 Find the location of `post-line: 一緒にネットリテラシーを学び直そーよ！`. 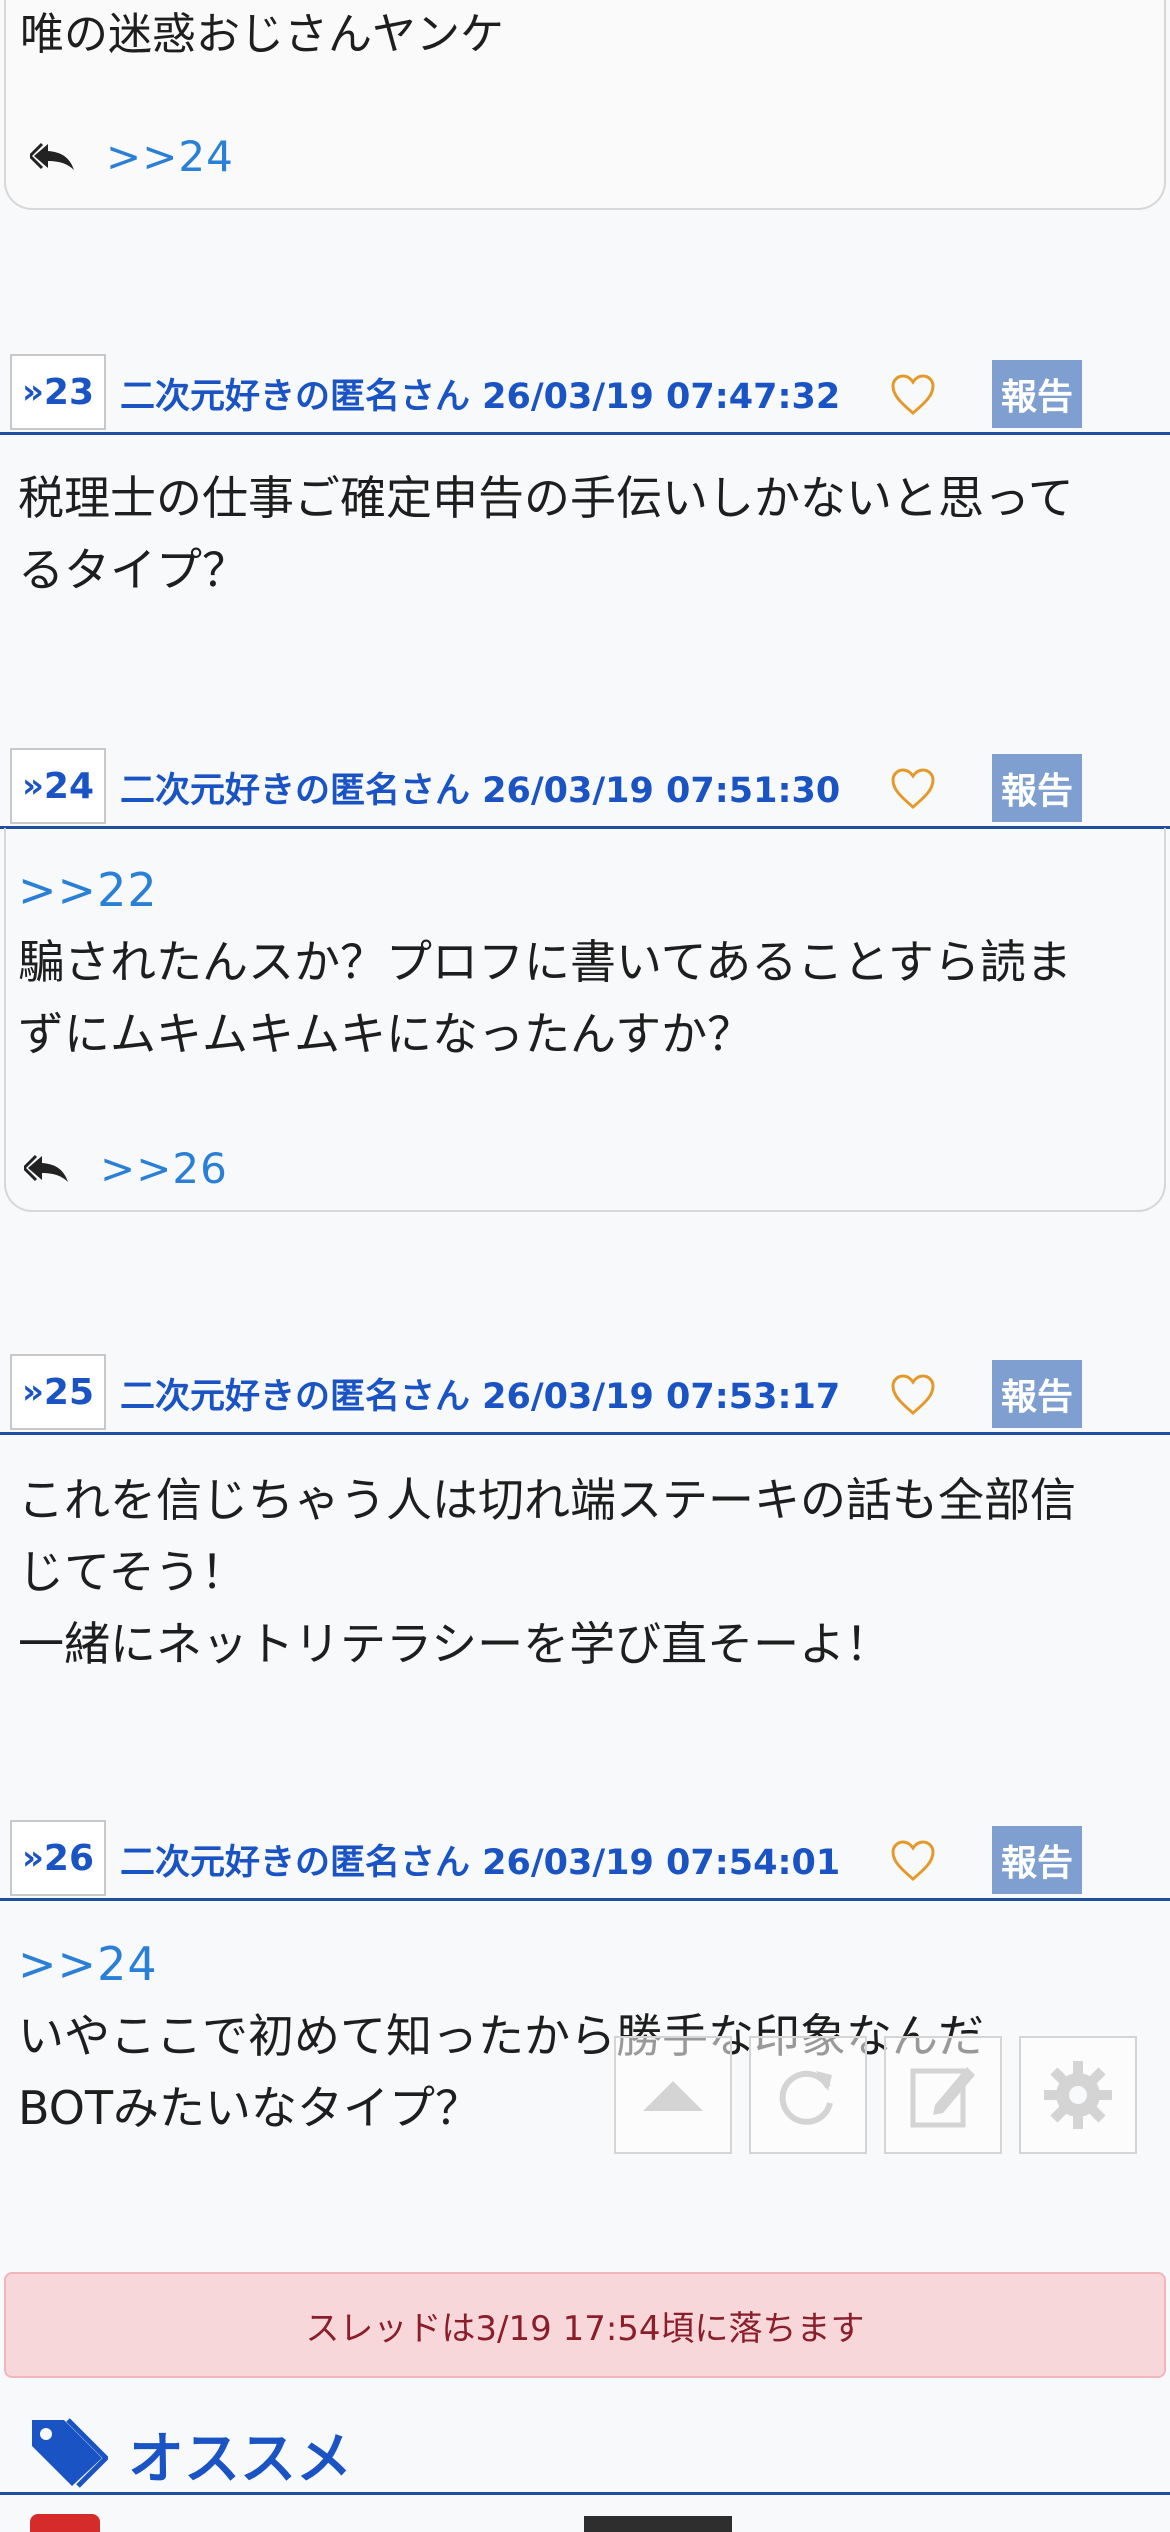

post-line: 一緒にネットリテラシーを学び直そーよ！ is located at coordinates (455, 1644).